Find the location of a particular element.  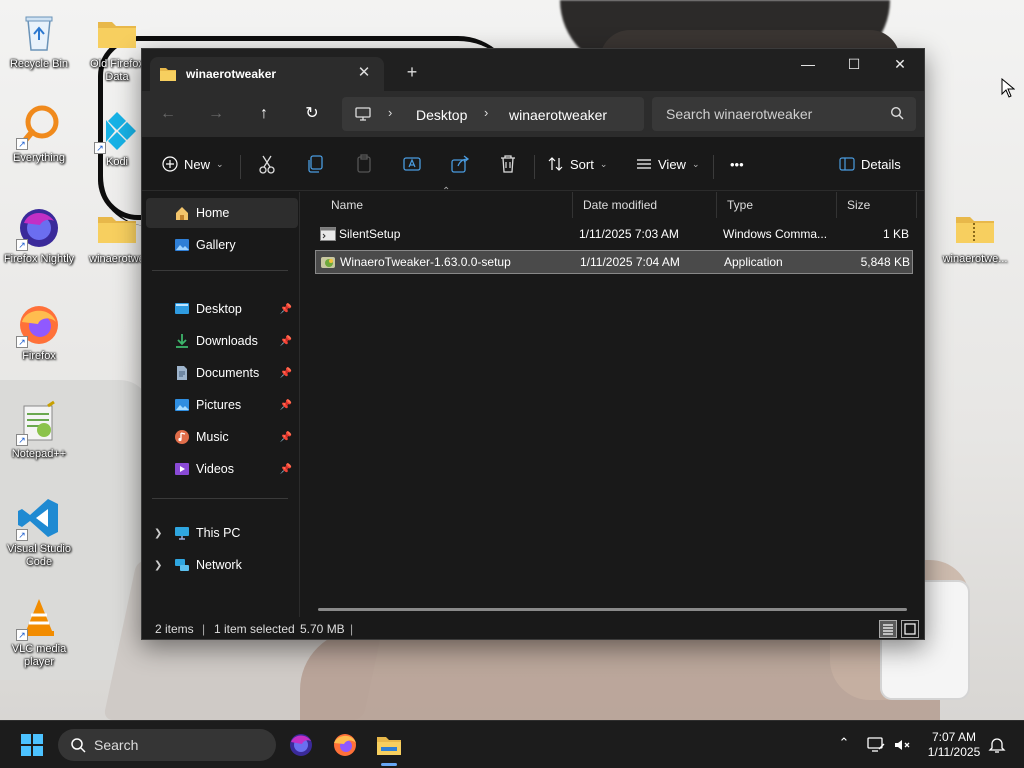

column-header-date-modified: Date modified is located at coordinates (645, 205).